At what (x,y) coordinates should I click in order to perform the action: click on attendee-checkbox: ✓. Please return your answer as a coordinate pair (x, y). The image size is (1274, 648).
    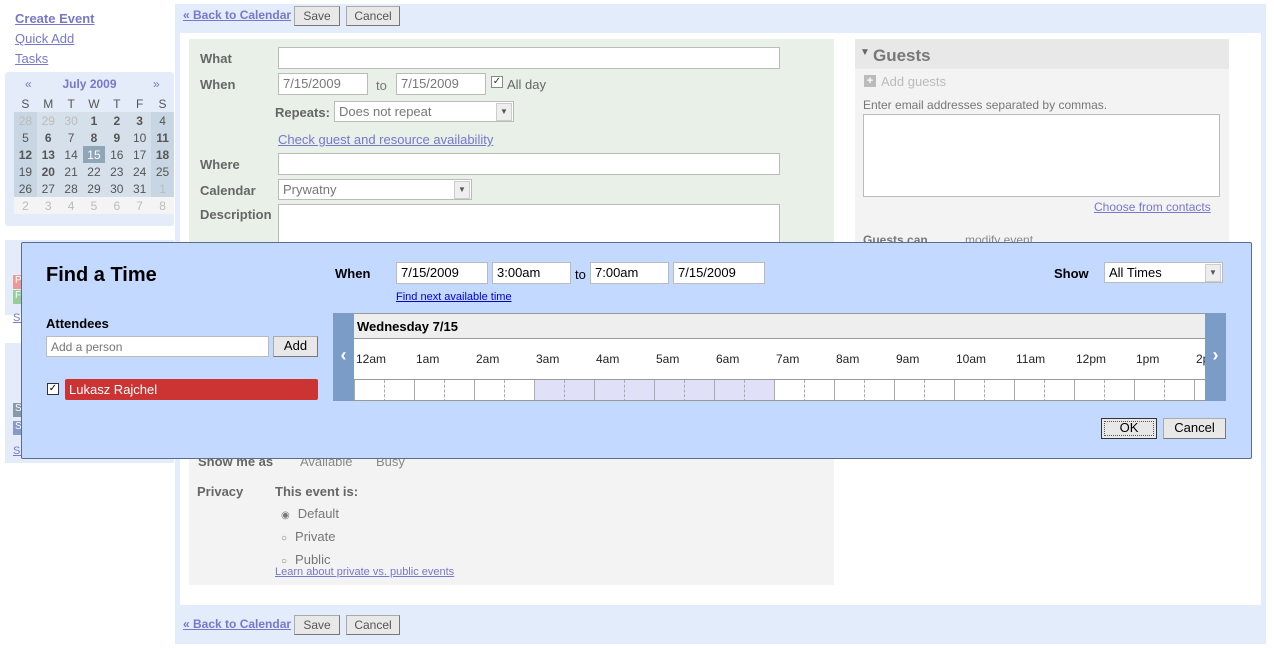
    Looking at the image, I should click on (53, 389).